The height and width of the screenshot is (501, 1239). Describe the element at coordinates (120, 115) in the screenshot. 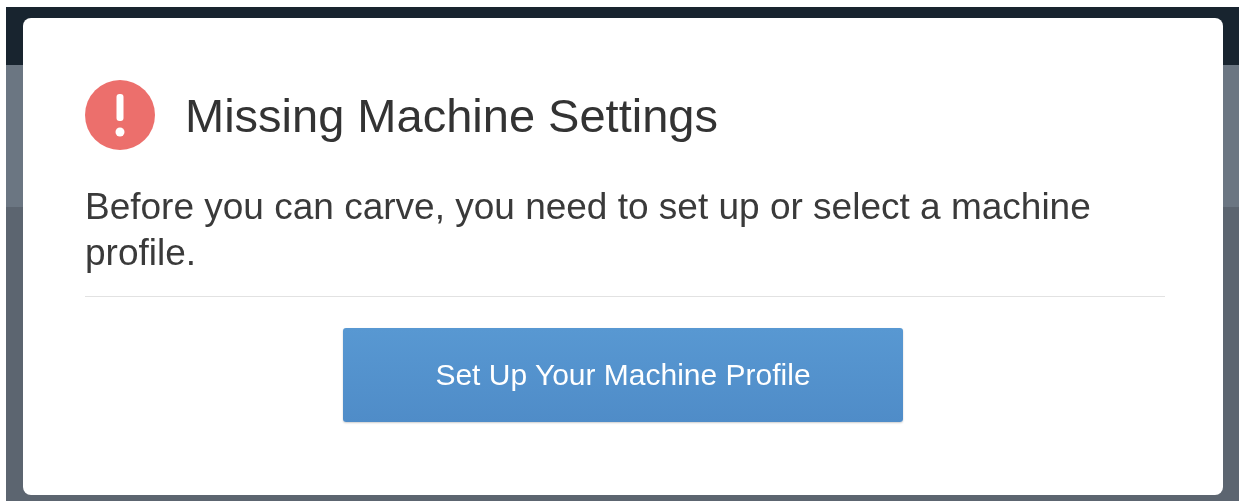

I see `warning-icon` at that location.